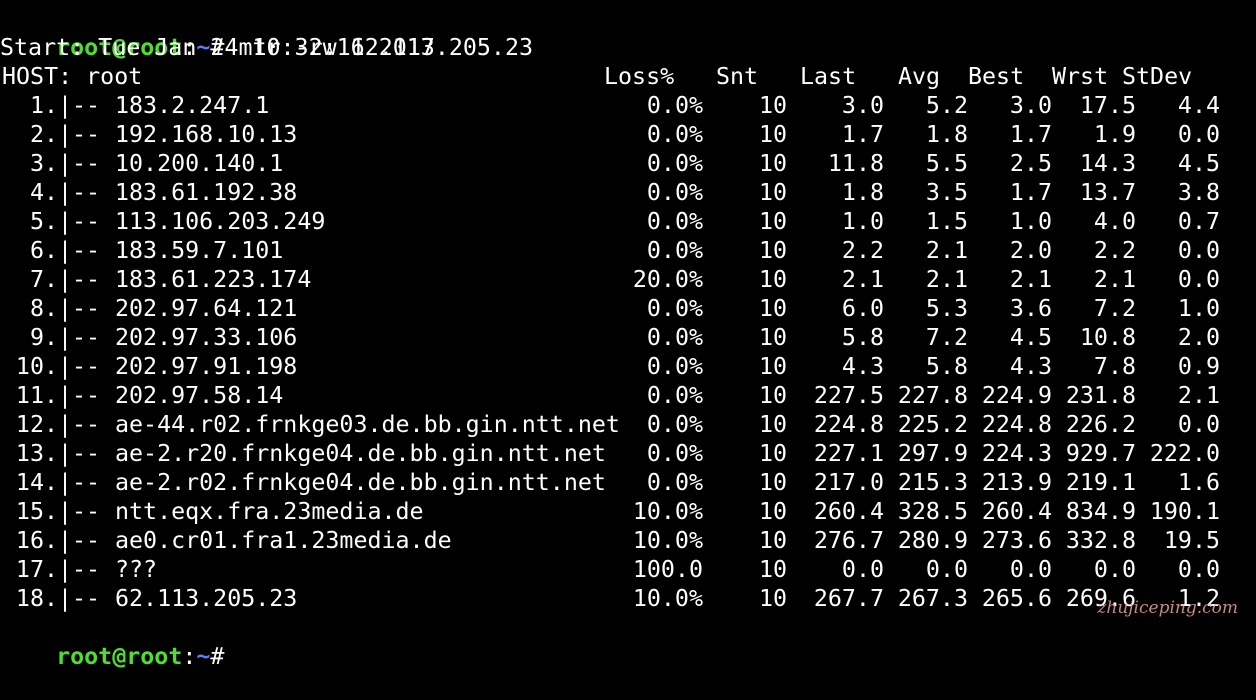  What do you see at coordinates (628, 569) in the screenshot?
I see `table-row: 17. |--??? 100.0 10 0.0 0.0 0.0 0.0 0.0` at bounding box center [628, 569].